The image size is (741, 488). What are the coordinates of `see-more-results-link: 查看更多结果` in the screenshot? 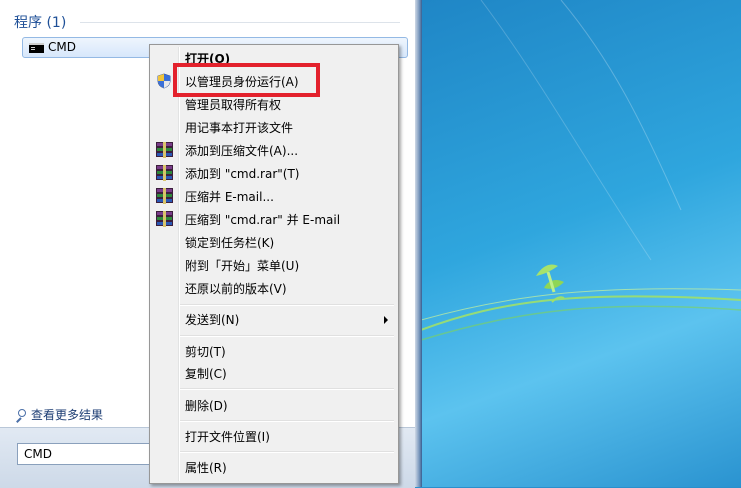 It's located at (59, 414).